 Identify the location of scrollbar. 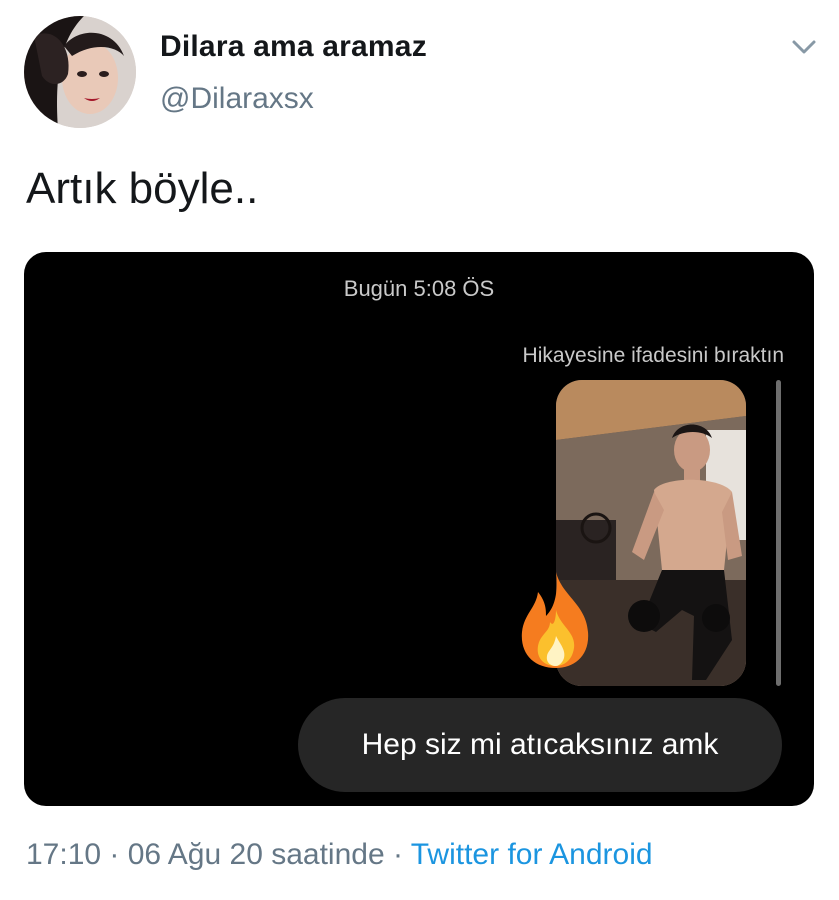
(778, 533).